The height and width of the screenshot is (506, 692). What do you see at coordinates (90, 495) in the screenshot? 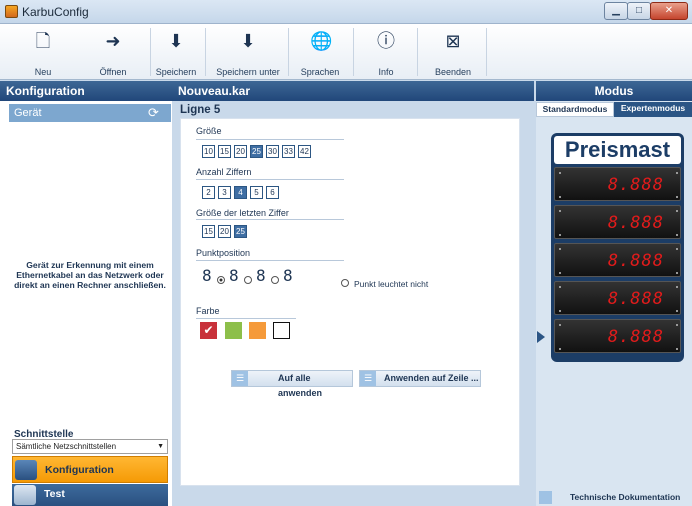
I see `nav-test: Test` at bounding box center [90, 495].